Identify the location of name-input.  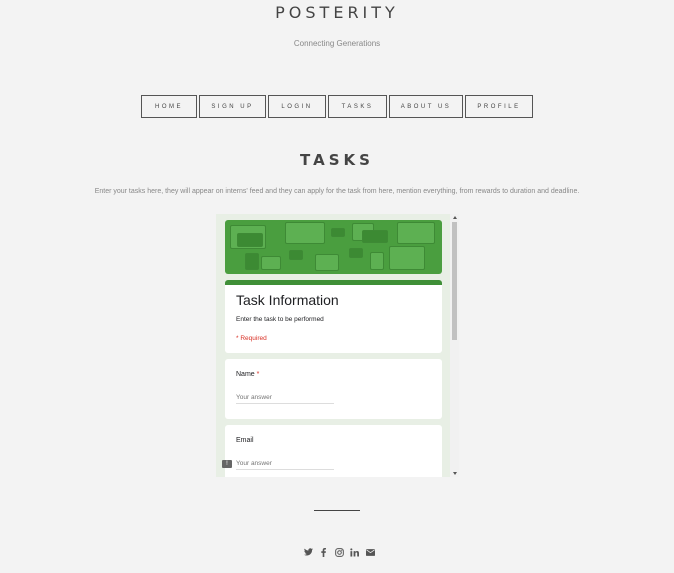
(285, 398).